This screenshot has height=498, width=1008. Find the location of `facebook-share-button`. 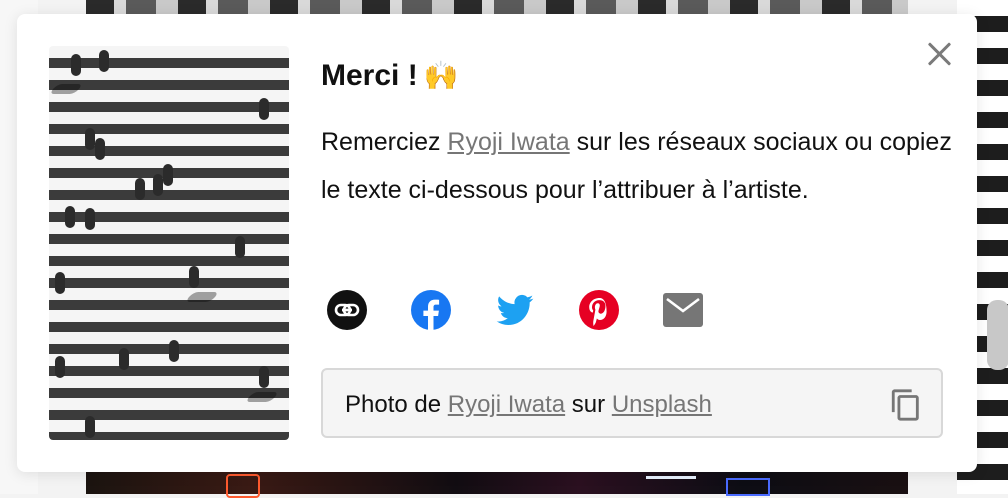

facebook-share-button is located at coordinates (431, 310).